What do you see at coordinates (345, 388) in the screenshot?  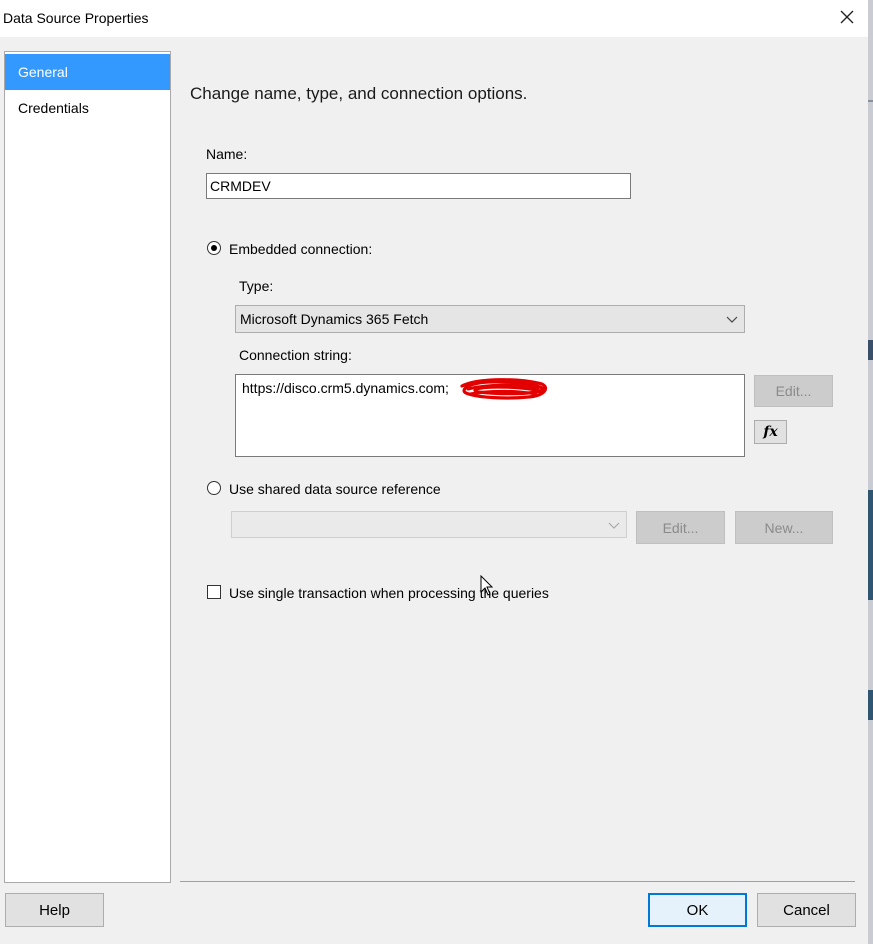 I see `connection-string-value: https://disco.crm5.dynamics.com;` at bounding box center [345, 388].